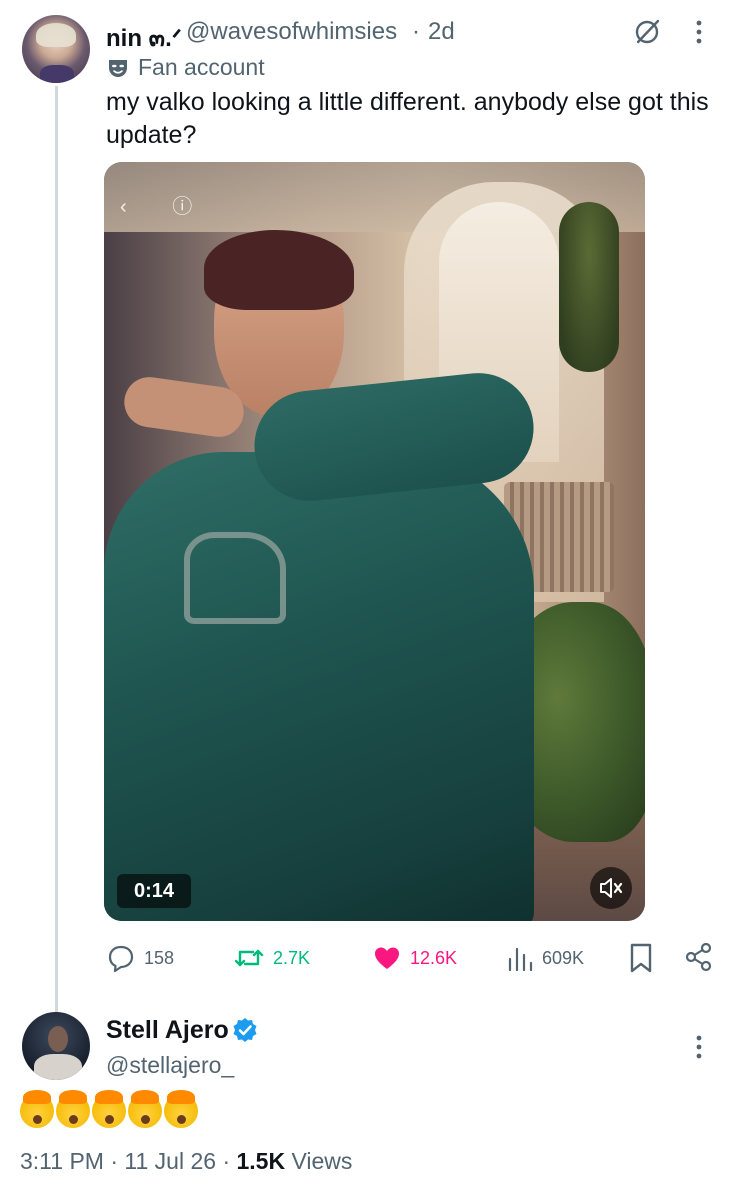 Image resolution: width=735 pixels, height=1200 pixels. What do you see at coordinates (292, 957) in the screenshot?
I see `repost-count: 2.7K` at bounding box center [292, 957].